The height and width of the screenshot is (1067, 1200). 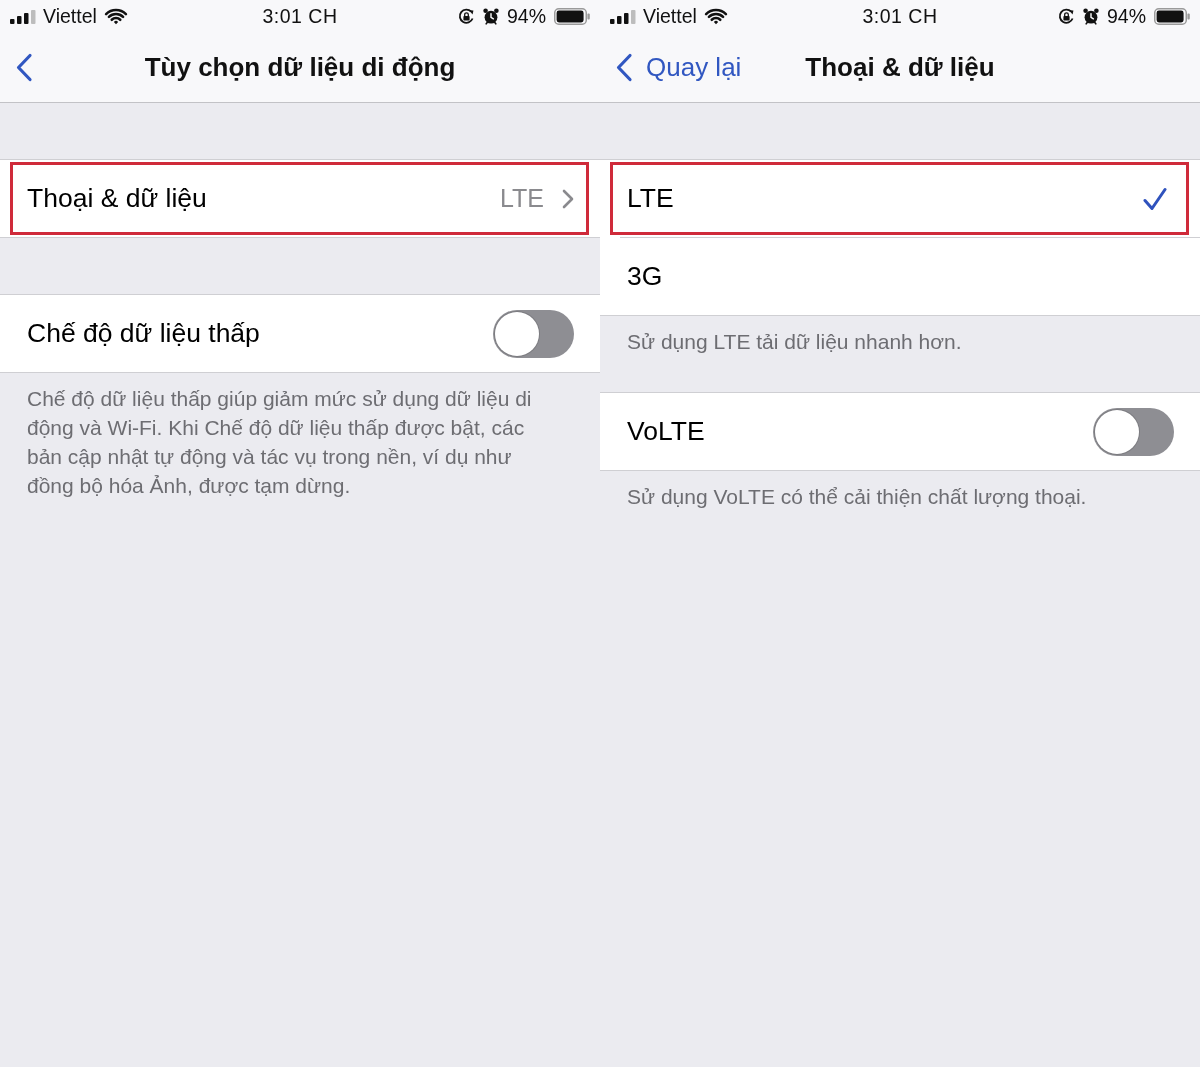 I want to click on group-footer-text: Sử dụng LTE tải dữ liệu nhanh hơn., so click(x=794, y=342).